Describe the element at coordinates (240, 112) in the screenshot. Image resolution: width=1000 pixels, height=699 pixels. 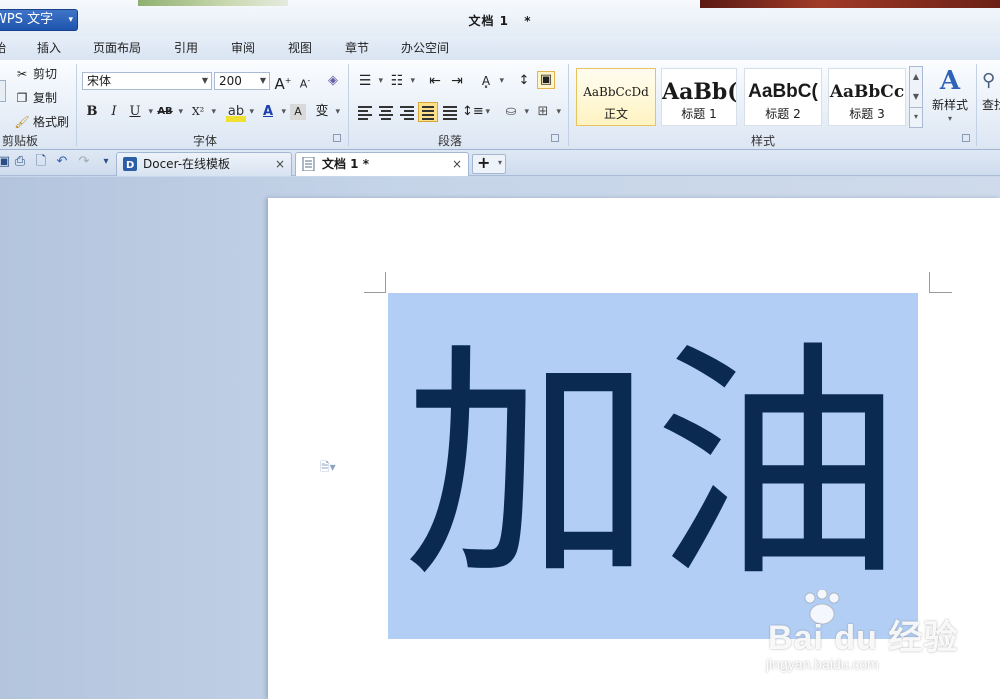
I see `highlight-button: ab` at that location.